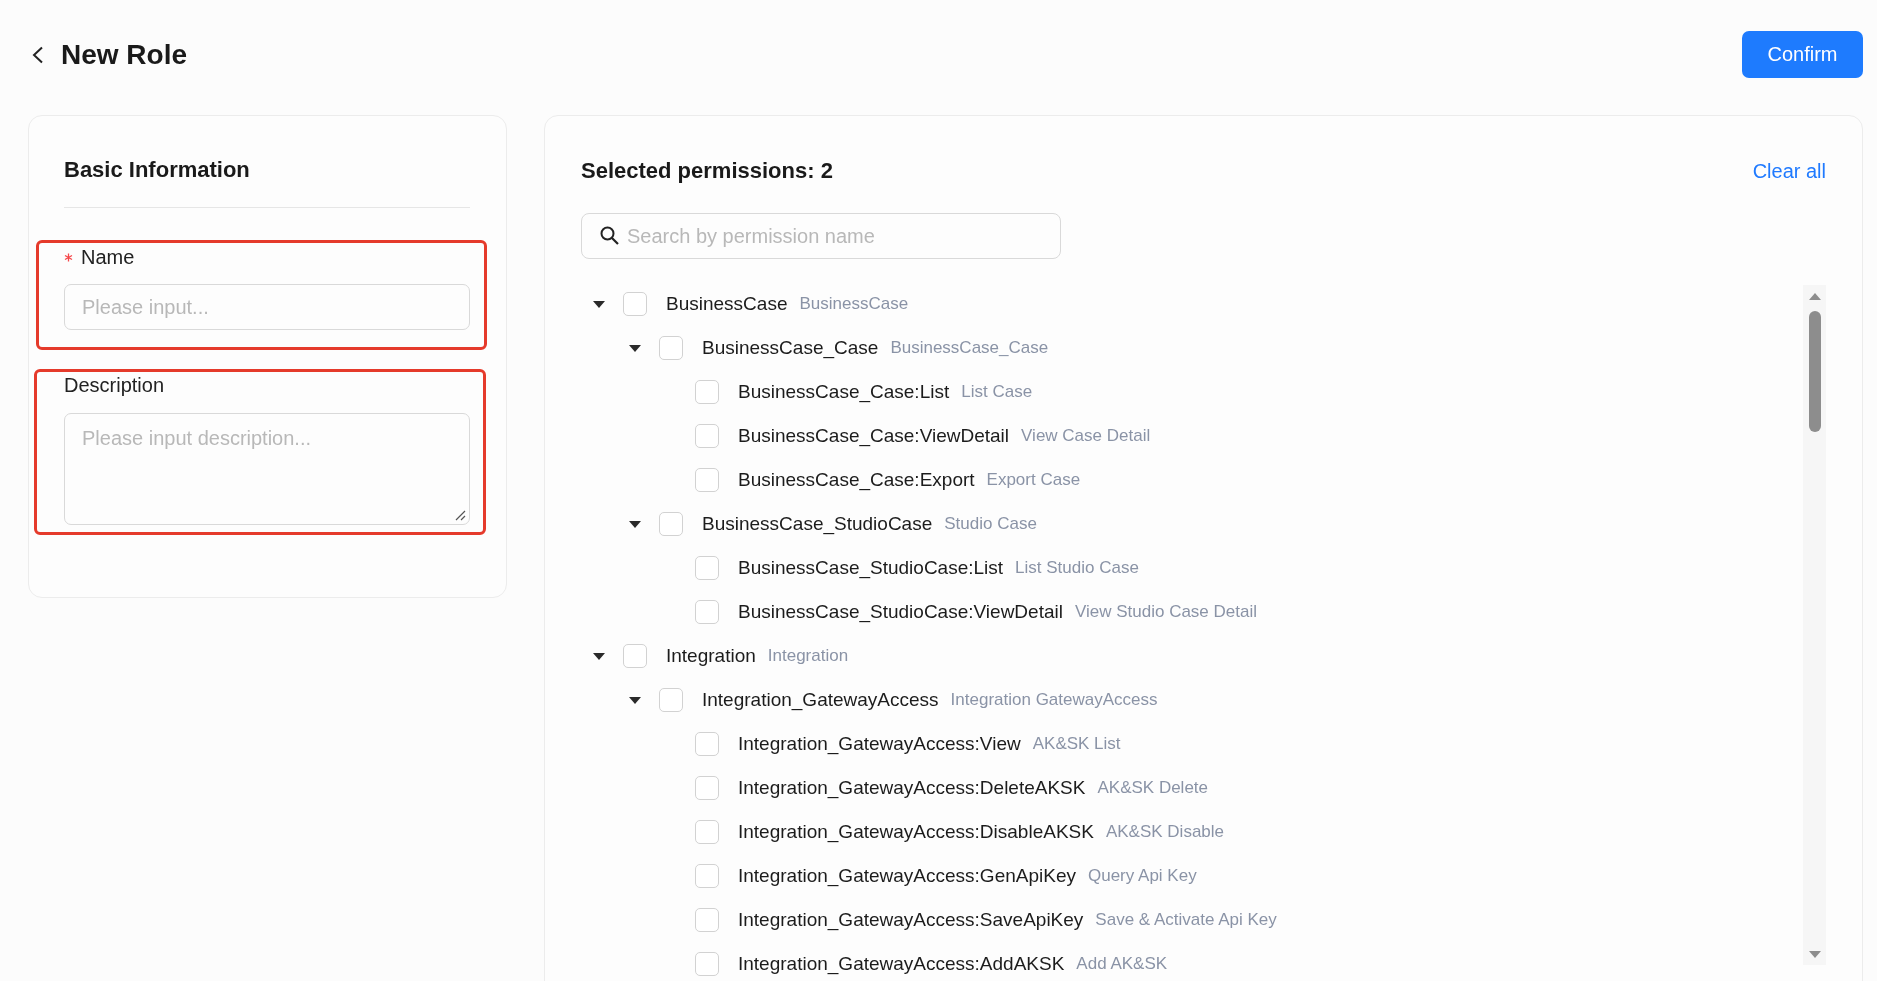  What do you see at coordinates (711, 656) in the screenshot?
I see `permission-name: Integration` at bounding box center [711, 656].